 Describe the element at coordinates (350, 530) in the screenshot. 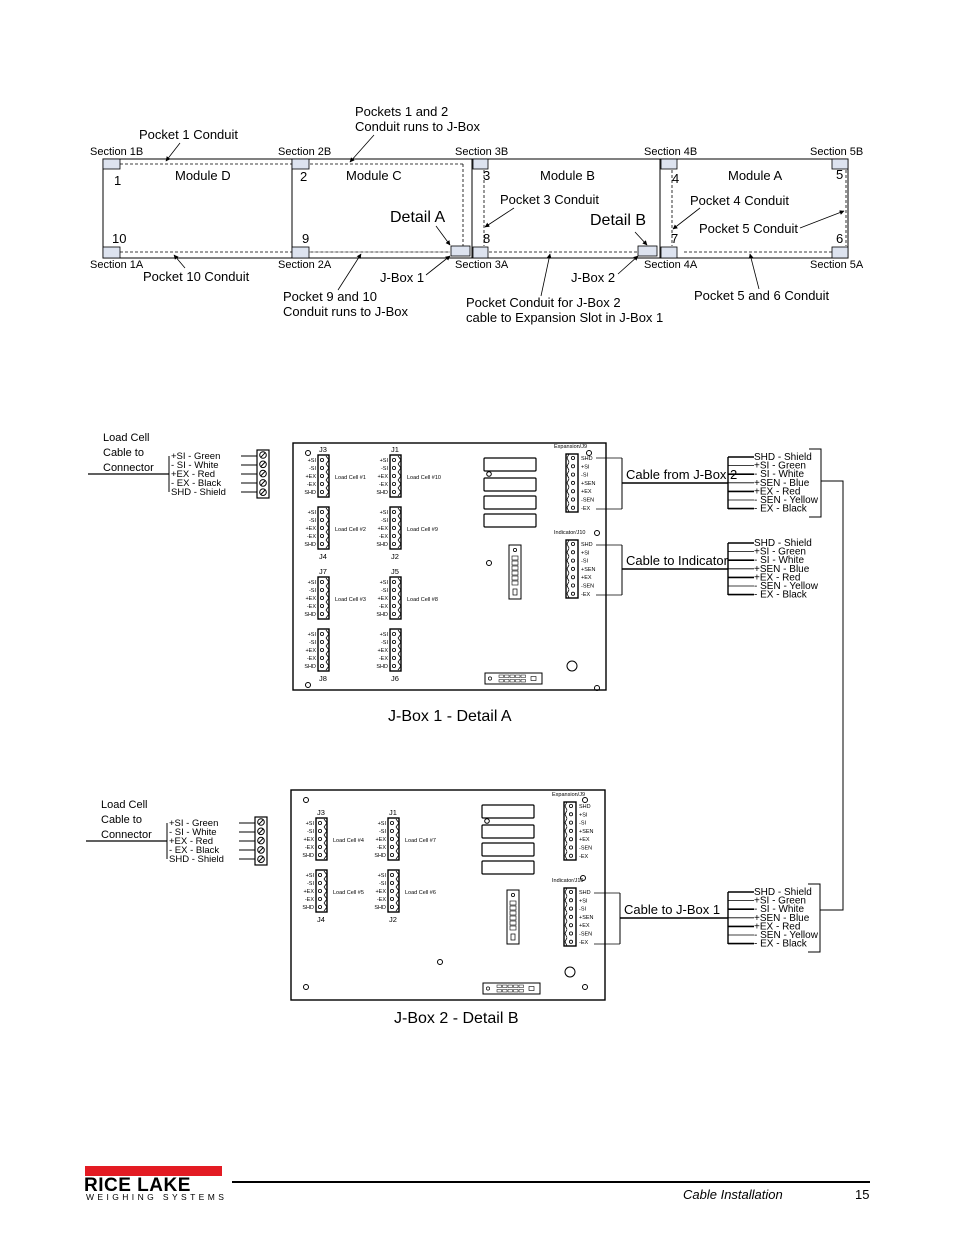

I see `load-cell-number: Load Cell #2` at that location.